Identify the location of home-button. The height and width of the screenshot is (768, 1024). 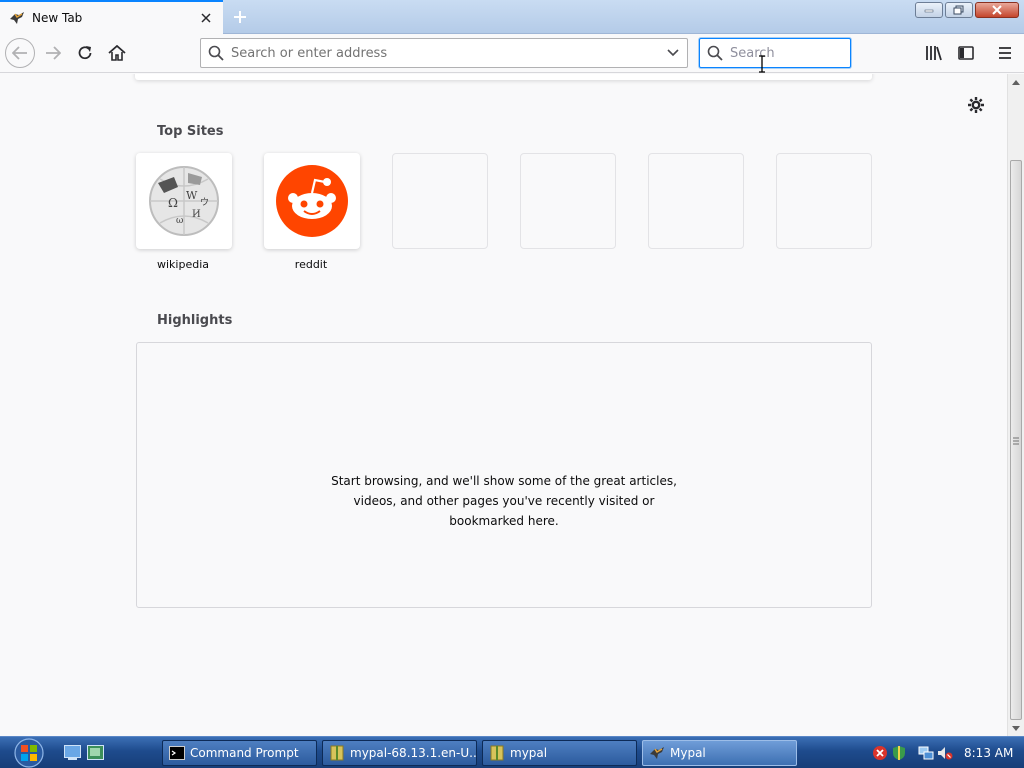
(117, 53).